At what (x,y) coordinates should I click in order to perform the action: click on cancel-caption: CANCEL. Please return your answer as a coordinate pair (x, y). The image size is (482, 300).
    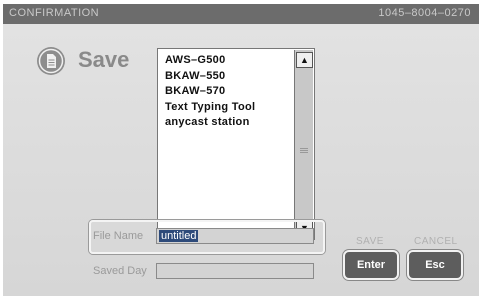
    Looking at the image, I should click on (436, 241).